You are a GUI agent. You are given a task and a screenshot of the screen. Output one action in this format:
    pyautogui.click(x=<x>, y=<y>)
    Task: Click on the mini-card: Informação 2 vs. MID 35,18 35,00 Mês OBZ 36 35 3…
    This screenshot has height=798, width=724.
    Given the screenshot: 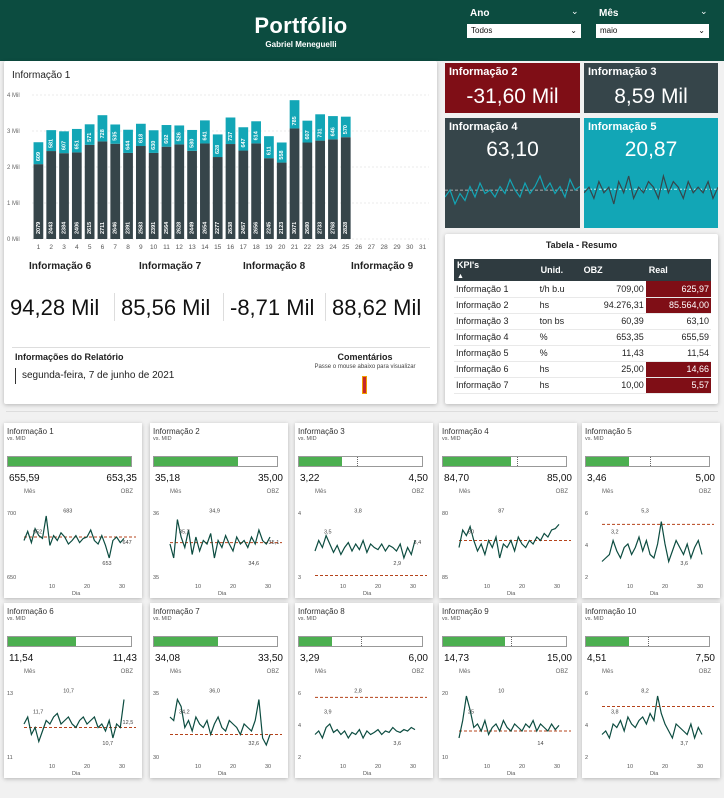 What is the action you would take?
    pyautogui.click(x=219, y=510)
    